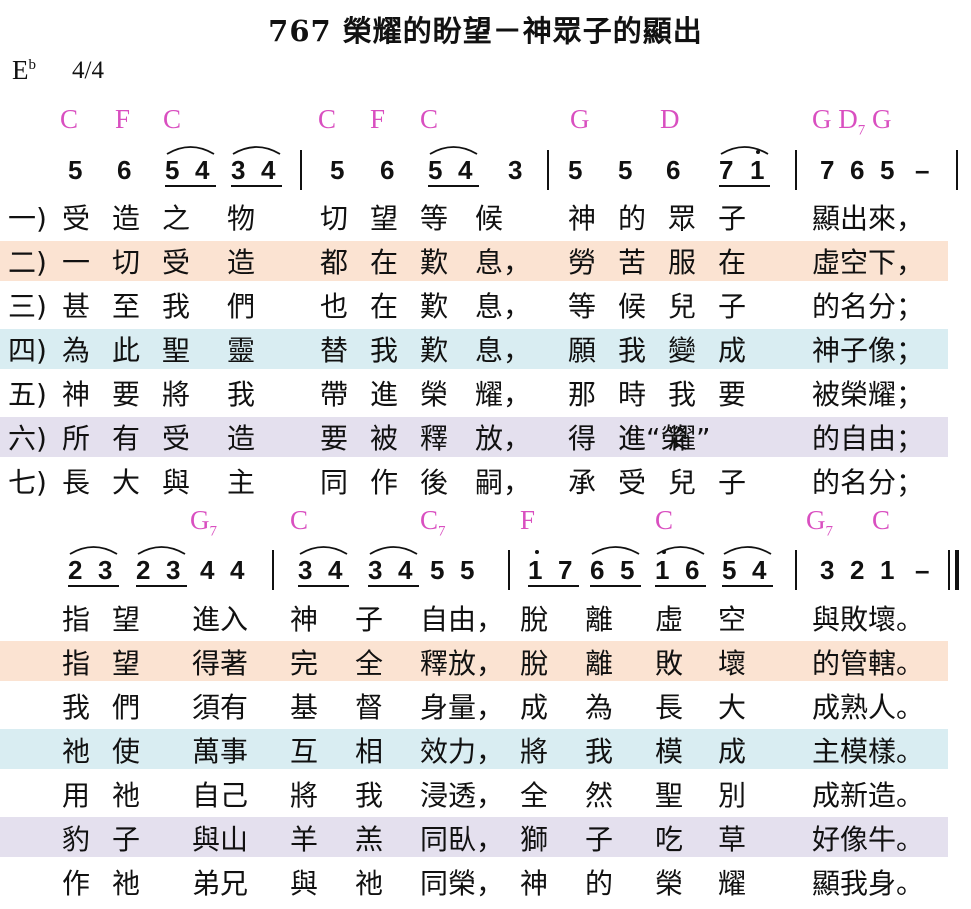 The height and width of the screenshot is (909, 971). I want to click on lyric-syllable: 虛, so click(669, 619).